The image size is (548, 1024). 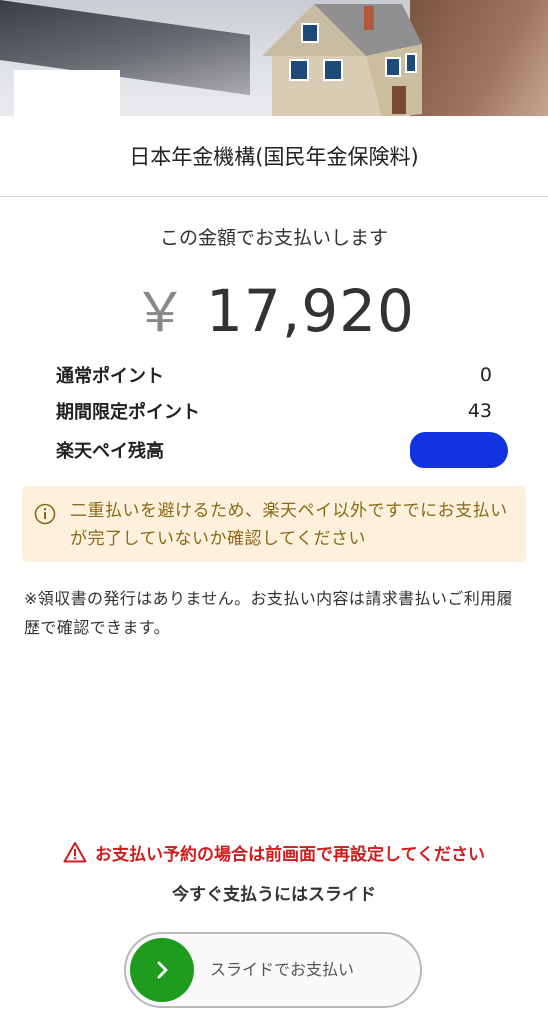 I want to click on chevron-right-icon, so click(x=162, y=970).